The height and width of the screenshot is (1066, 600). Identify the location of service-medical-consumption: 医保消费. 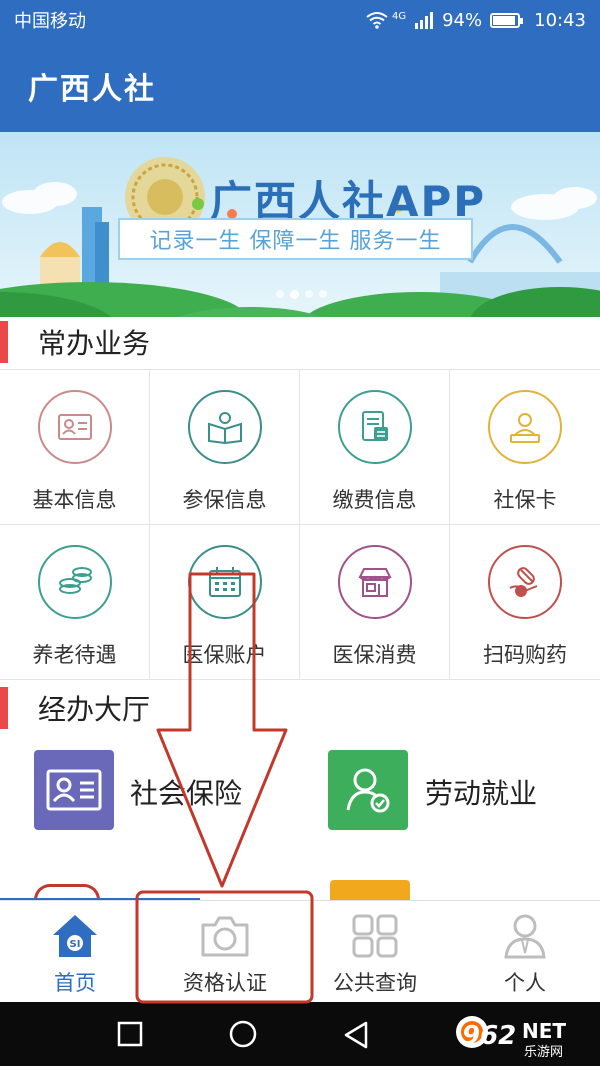
(375, 602).